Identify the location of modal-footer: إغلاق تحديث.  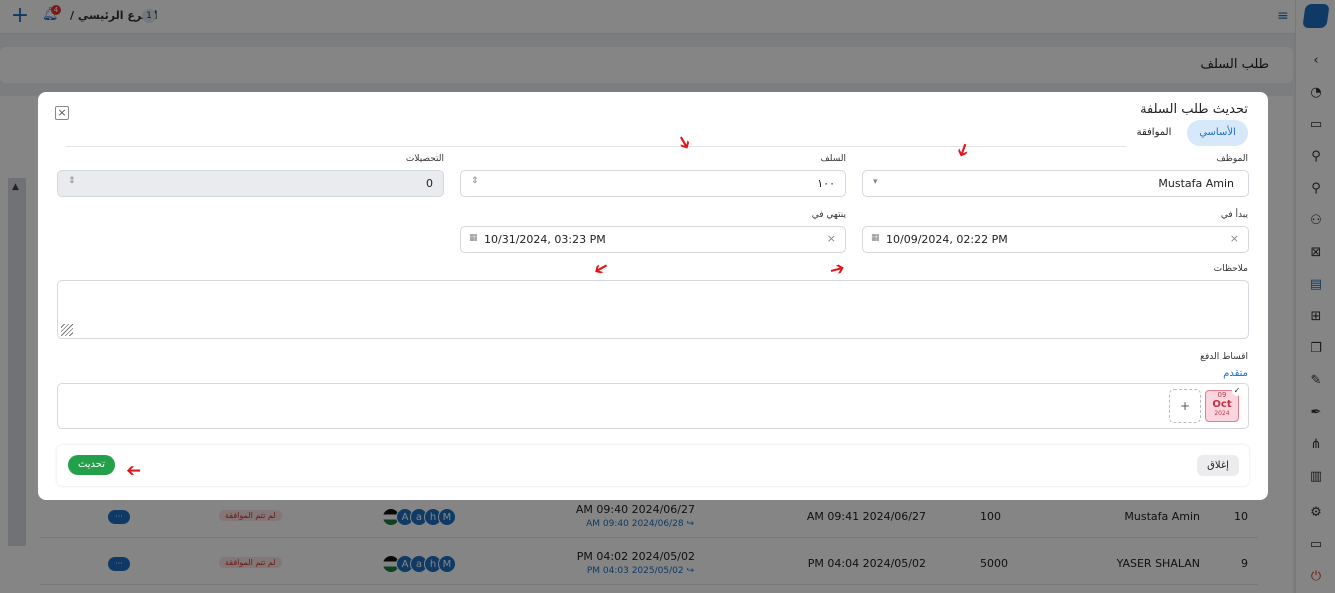
(653, 465).